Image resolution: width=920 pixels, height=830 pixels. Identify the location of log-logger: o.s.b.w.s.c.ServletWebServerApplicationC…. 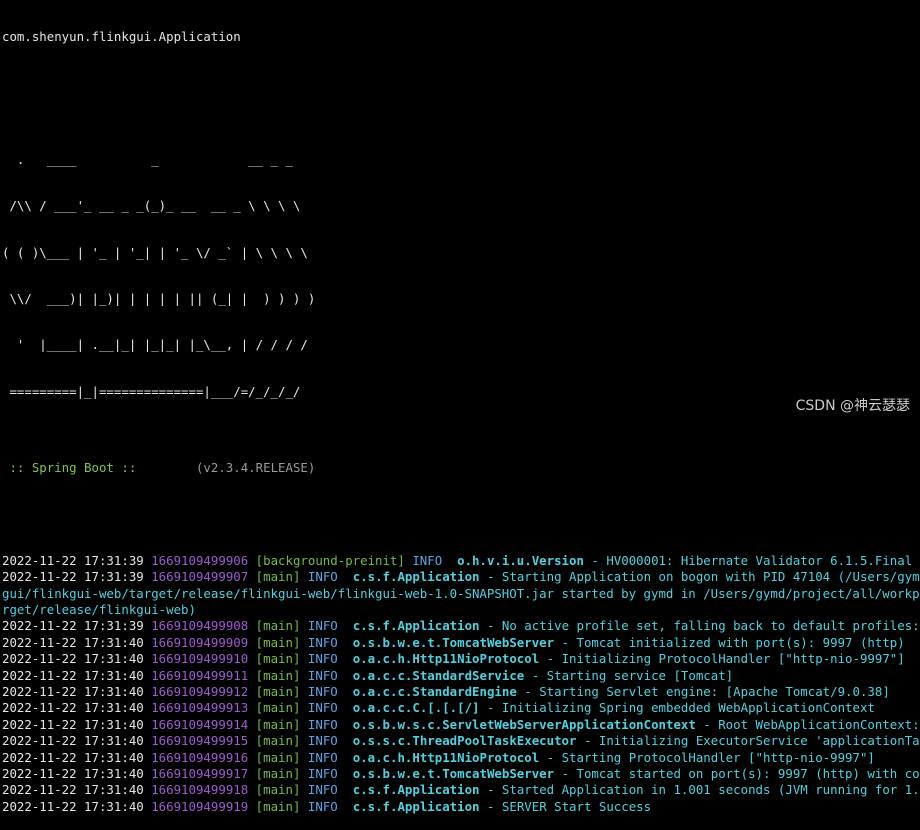
(524, 724).